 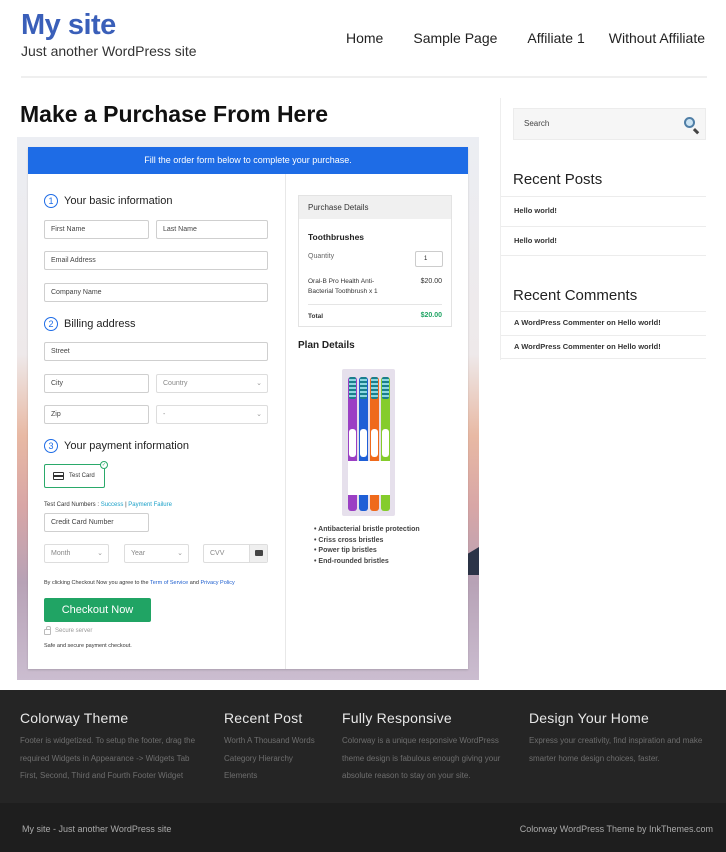 I want to click on footer-site-credit: My site - Just another WordPress site, so click(x=96, y=829).